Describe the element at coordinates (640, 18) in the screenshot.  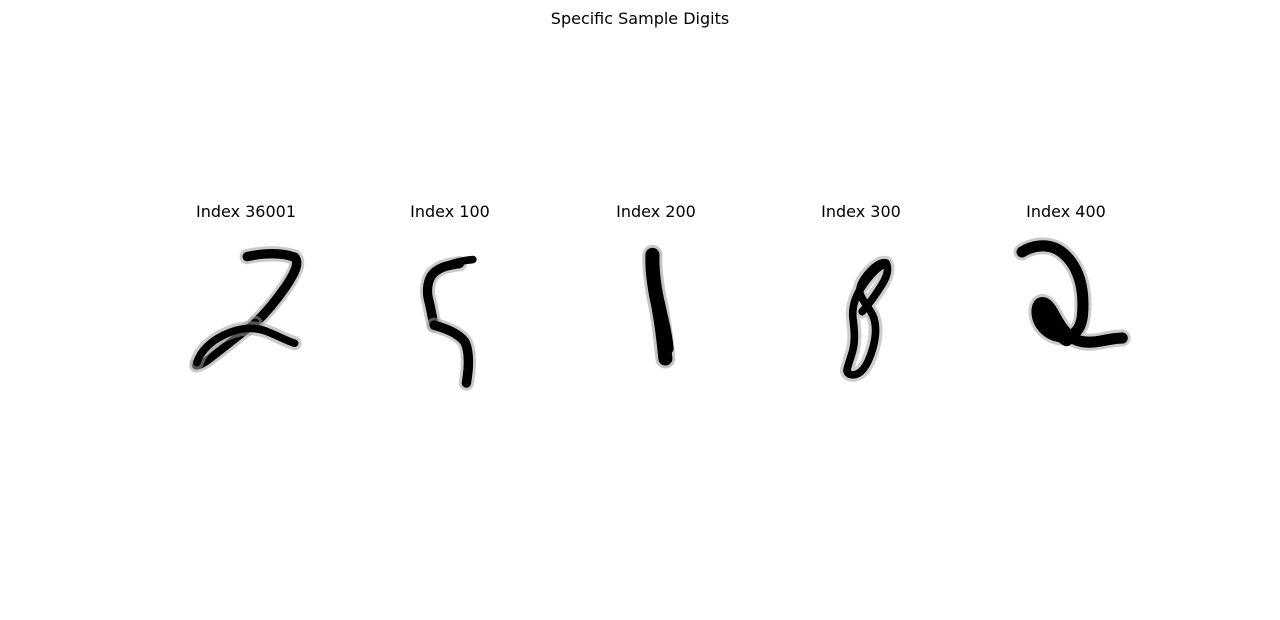
I see `figure-title: Specific Sample Digits` at that location.